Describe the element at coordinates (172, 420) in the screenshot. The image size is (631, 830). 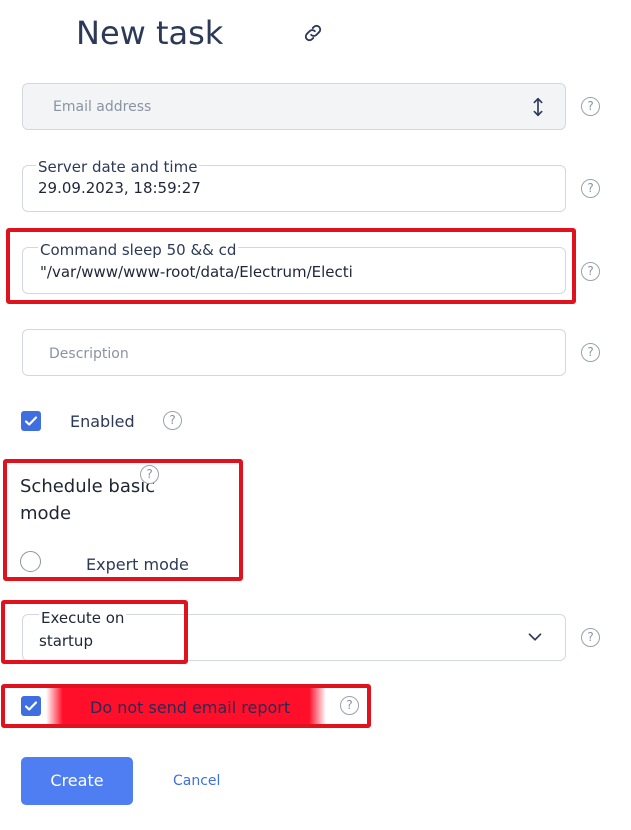
I see `enabled-help-icon: ?` at that location.